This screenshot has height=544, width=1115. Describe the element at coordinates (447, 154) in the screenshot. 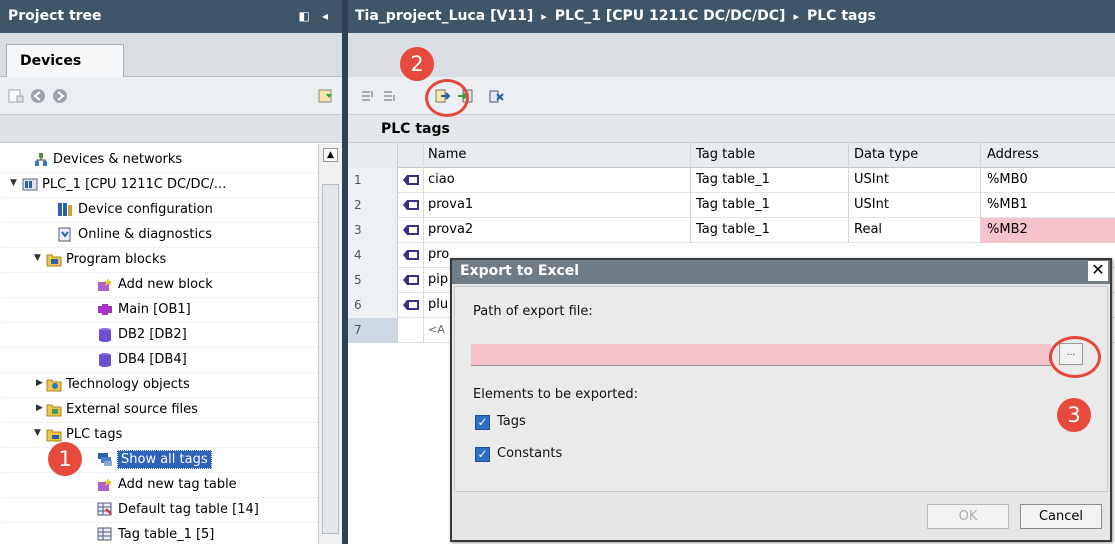

I see `column-header-name: Name` at that location.